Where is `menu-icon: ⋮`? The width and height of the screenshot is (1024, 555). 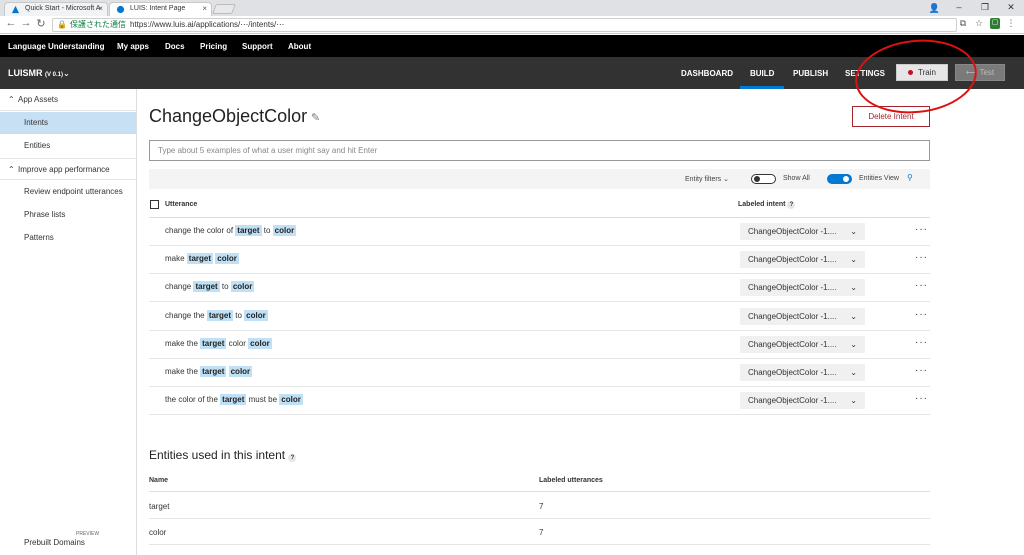
menu-icon: ⋮ is located at coordinates (1011, 23).